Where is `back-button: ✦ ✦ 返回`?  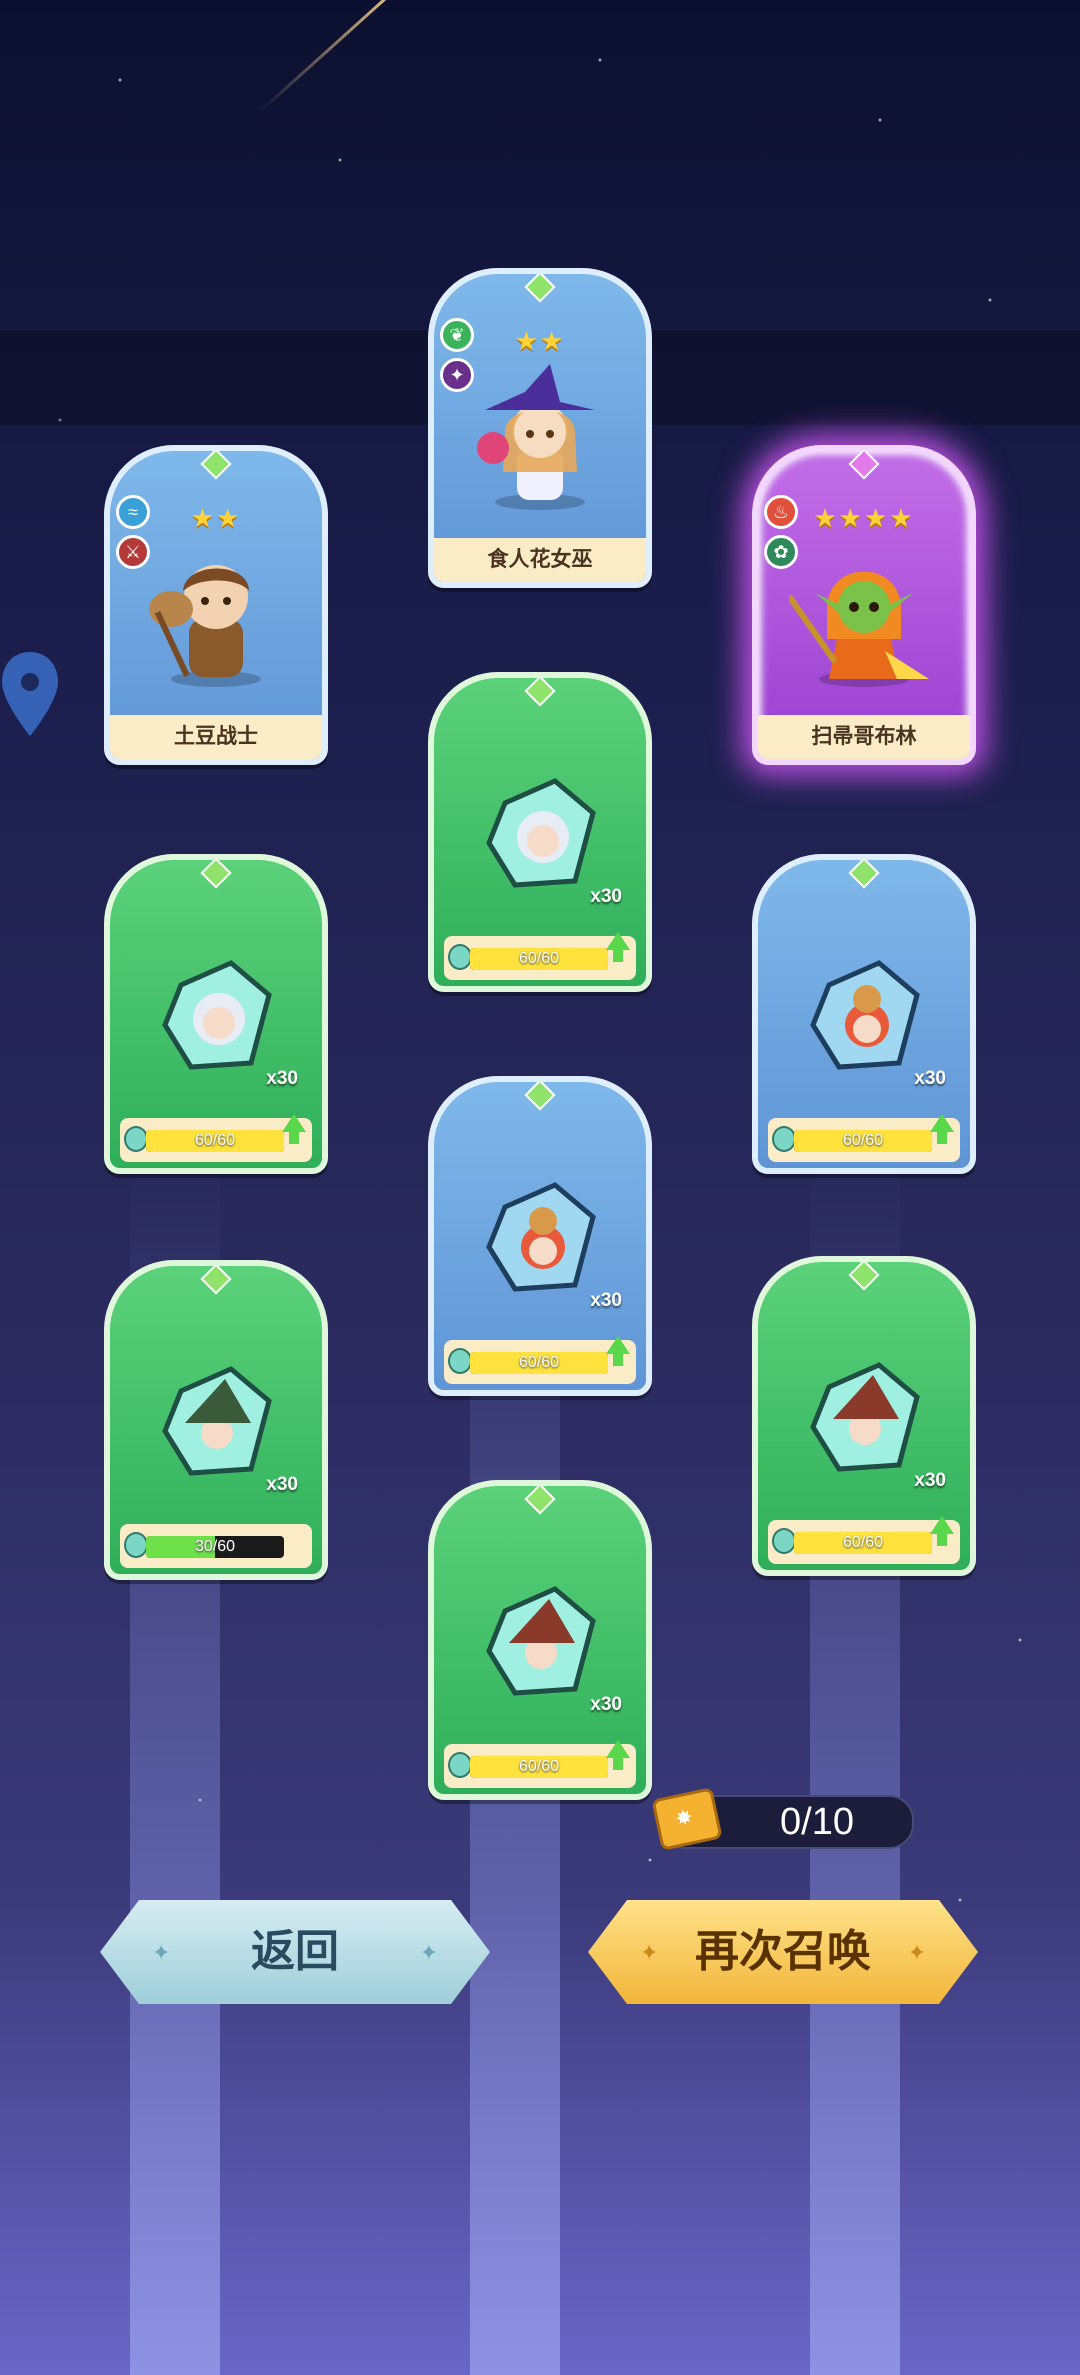
back-button: ✦ ✦ 返回 is located at coordinates (295, 1952).